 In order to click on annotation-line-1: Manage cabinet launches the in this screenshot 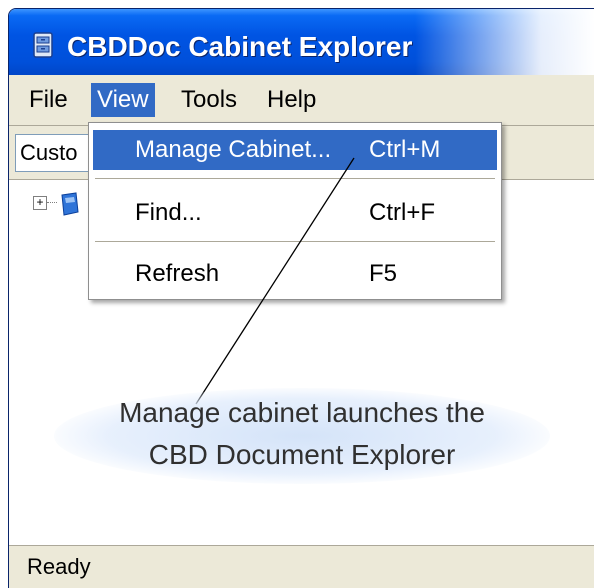, I will do `click(302, 412)`.